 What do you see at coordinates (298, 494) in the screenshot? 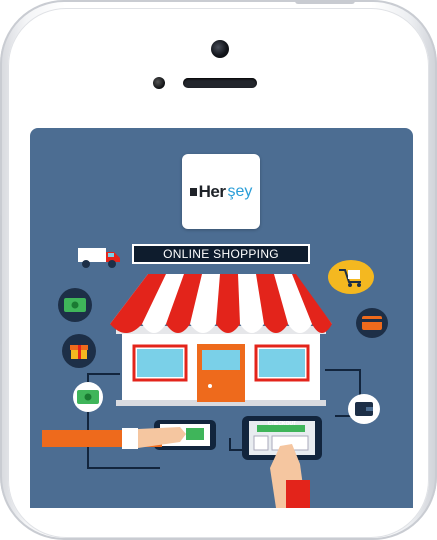
I see `arm-sleeve-right` at bounding box center [298, 494].